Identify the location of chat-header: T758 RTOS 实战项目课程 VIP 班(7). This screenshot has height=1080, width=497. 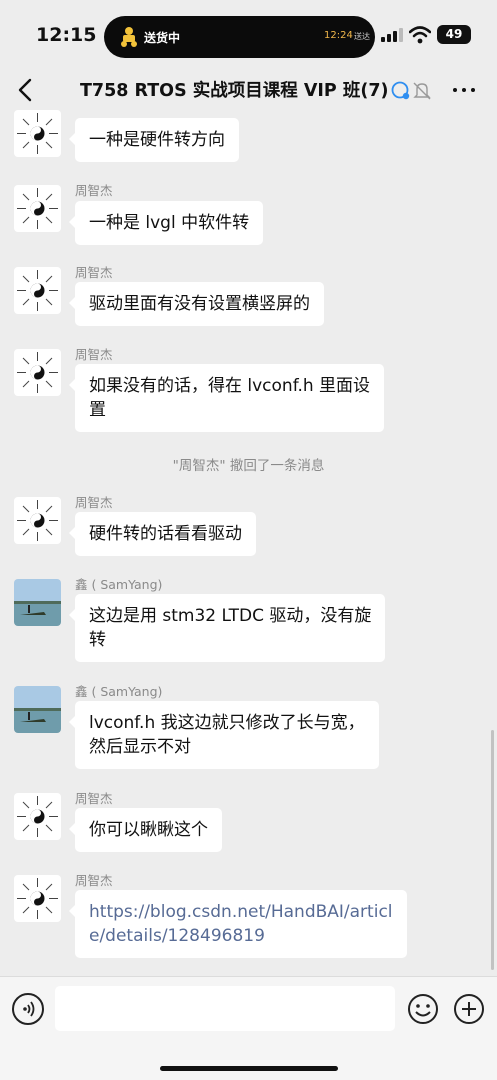
(248, 90).